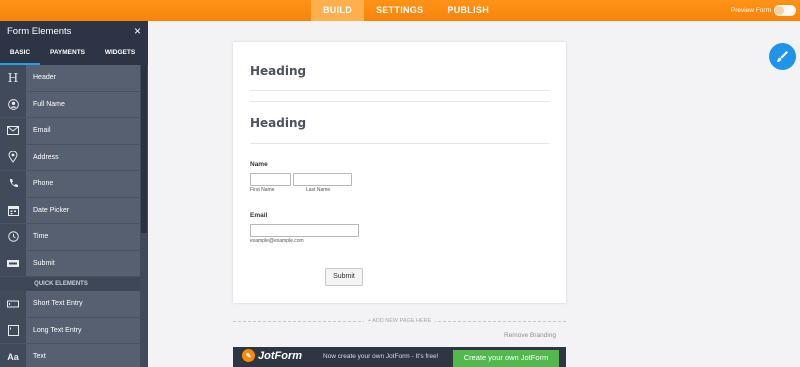 The width and height of the screenshot is (800, 367). I want to click on sidebar-item-long-text-entry: Long Text Entry, so click(70, 330).